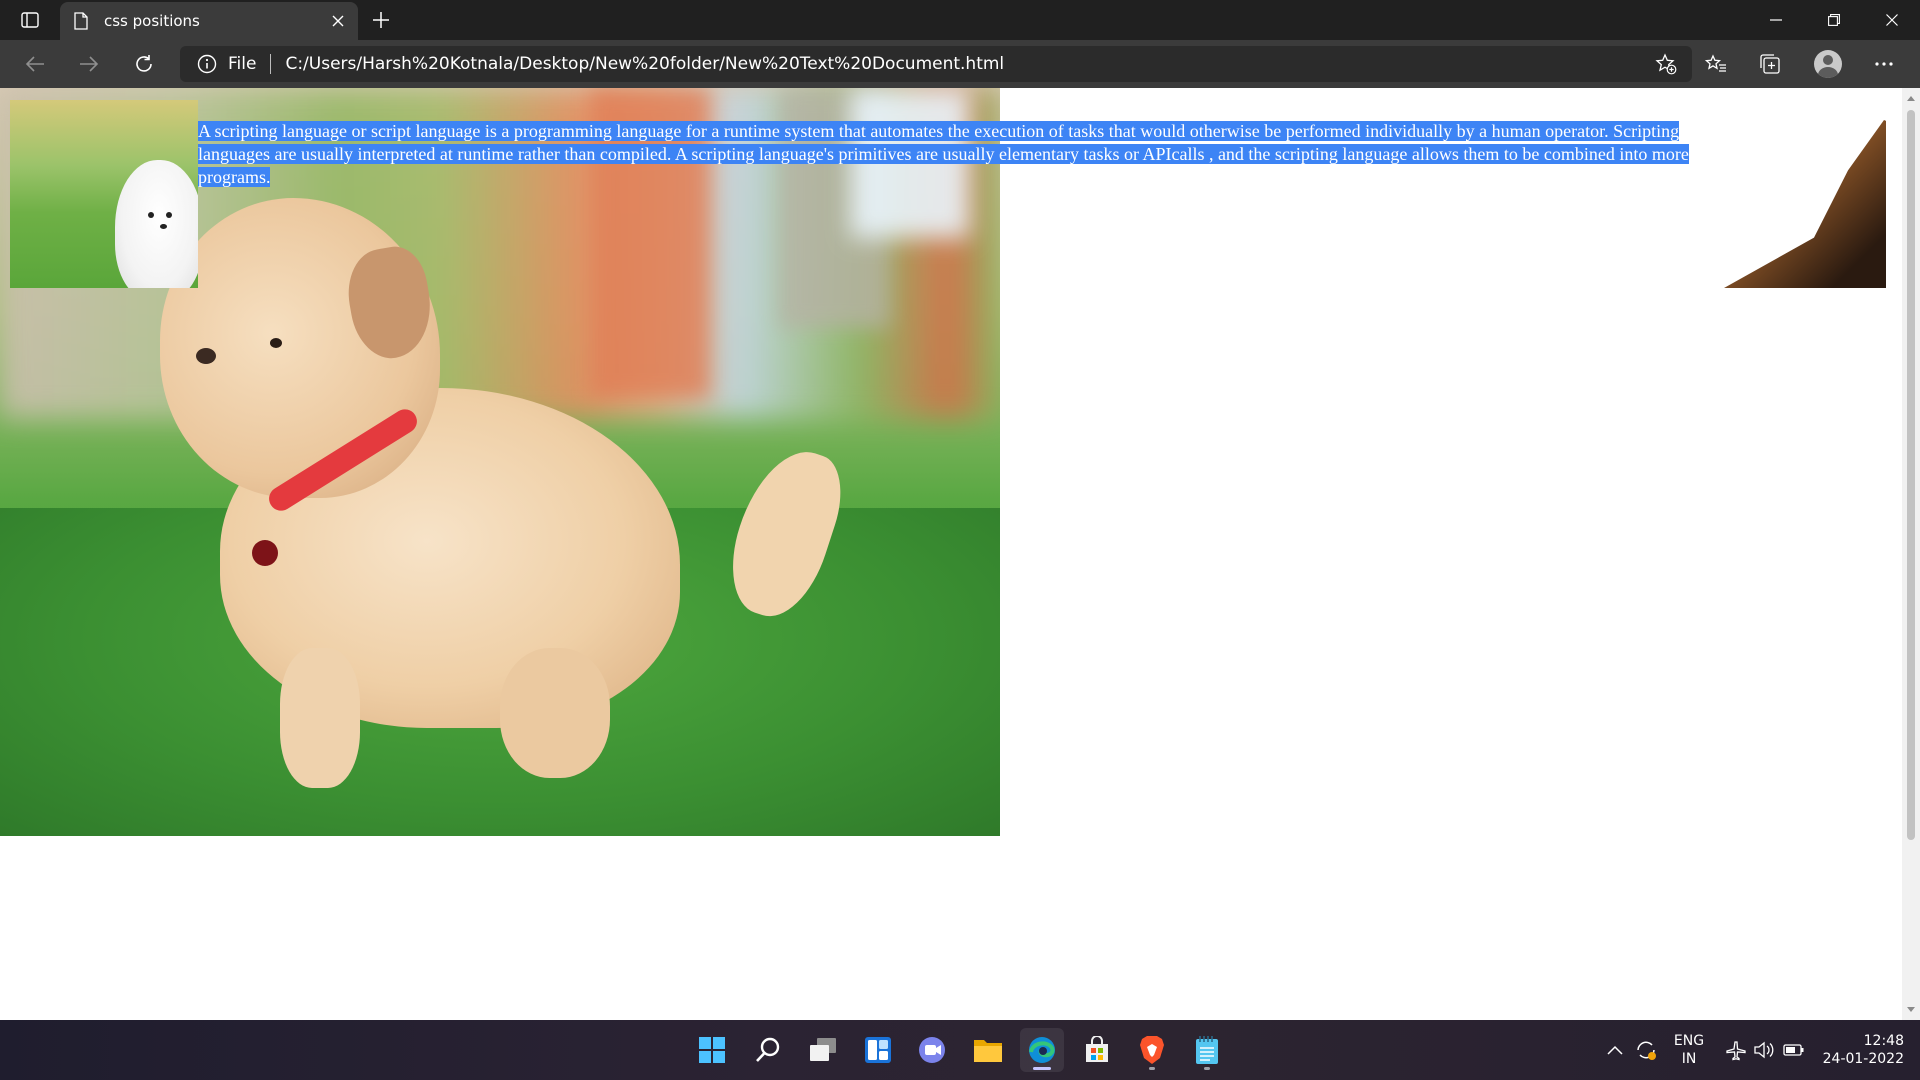 This screenshot has height=1080, width=1920. What do you see at coordinates (1892, 20) in the screenshot?
I see `close-window-icon` at bounding box center [1892, 20].